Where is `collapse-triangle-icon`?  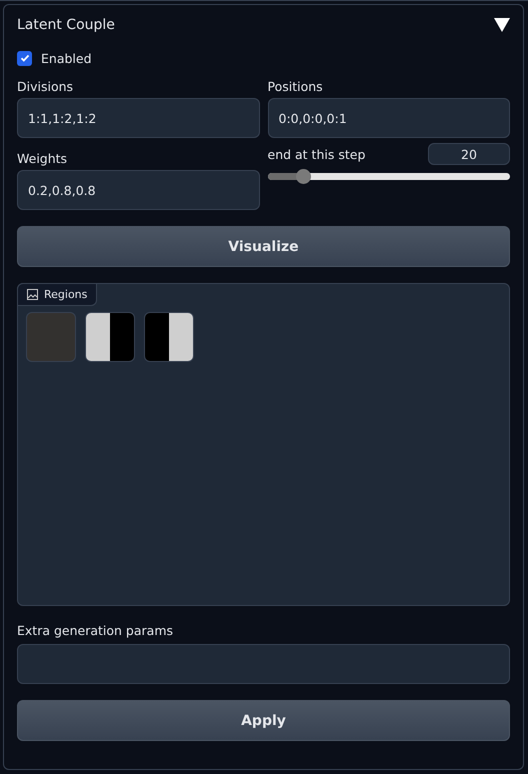
collapse-triangle-icon is located at coordinates (502, 25).